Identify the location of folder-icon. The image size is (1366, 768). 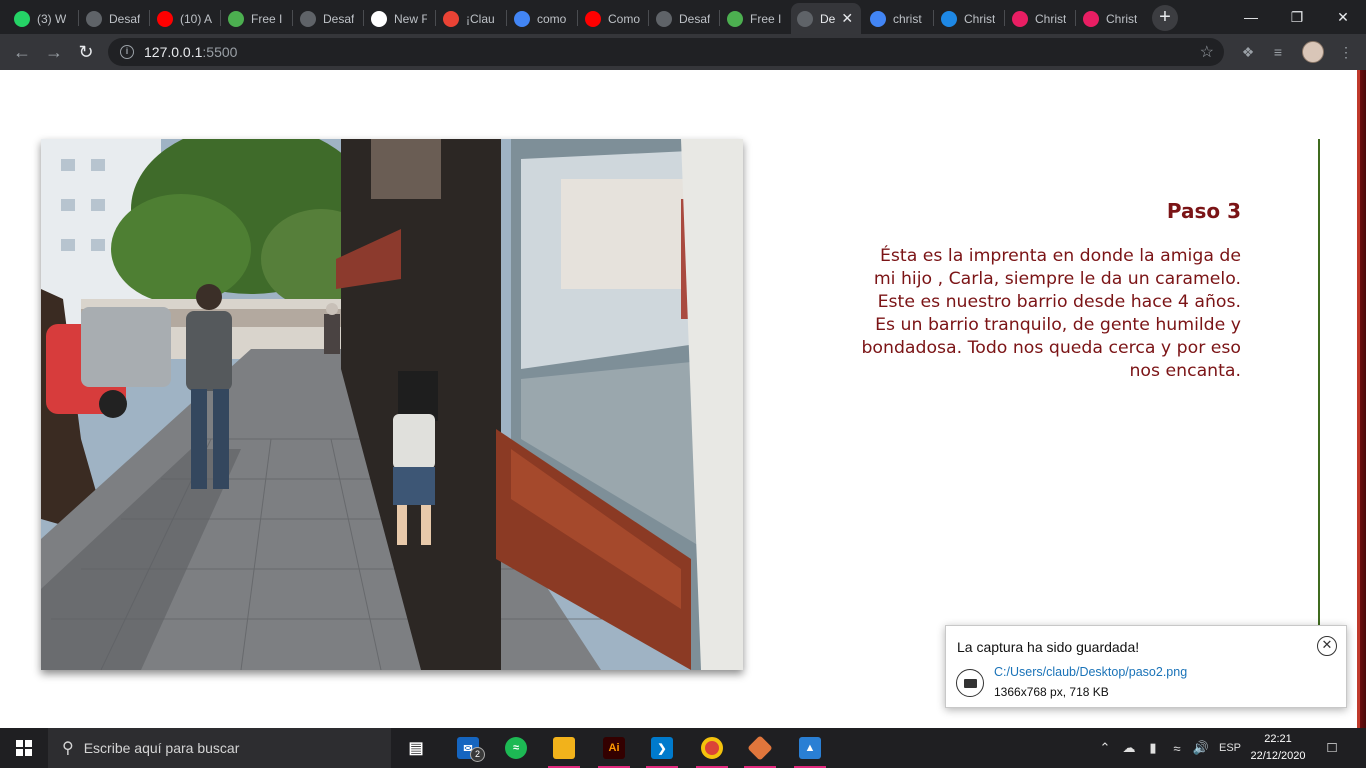
(970, 683).